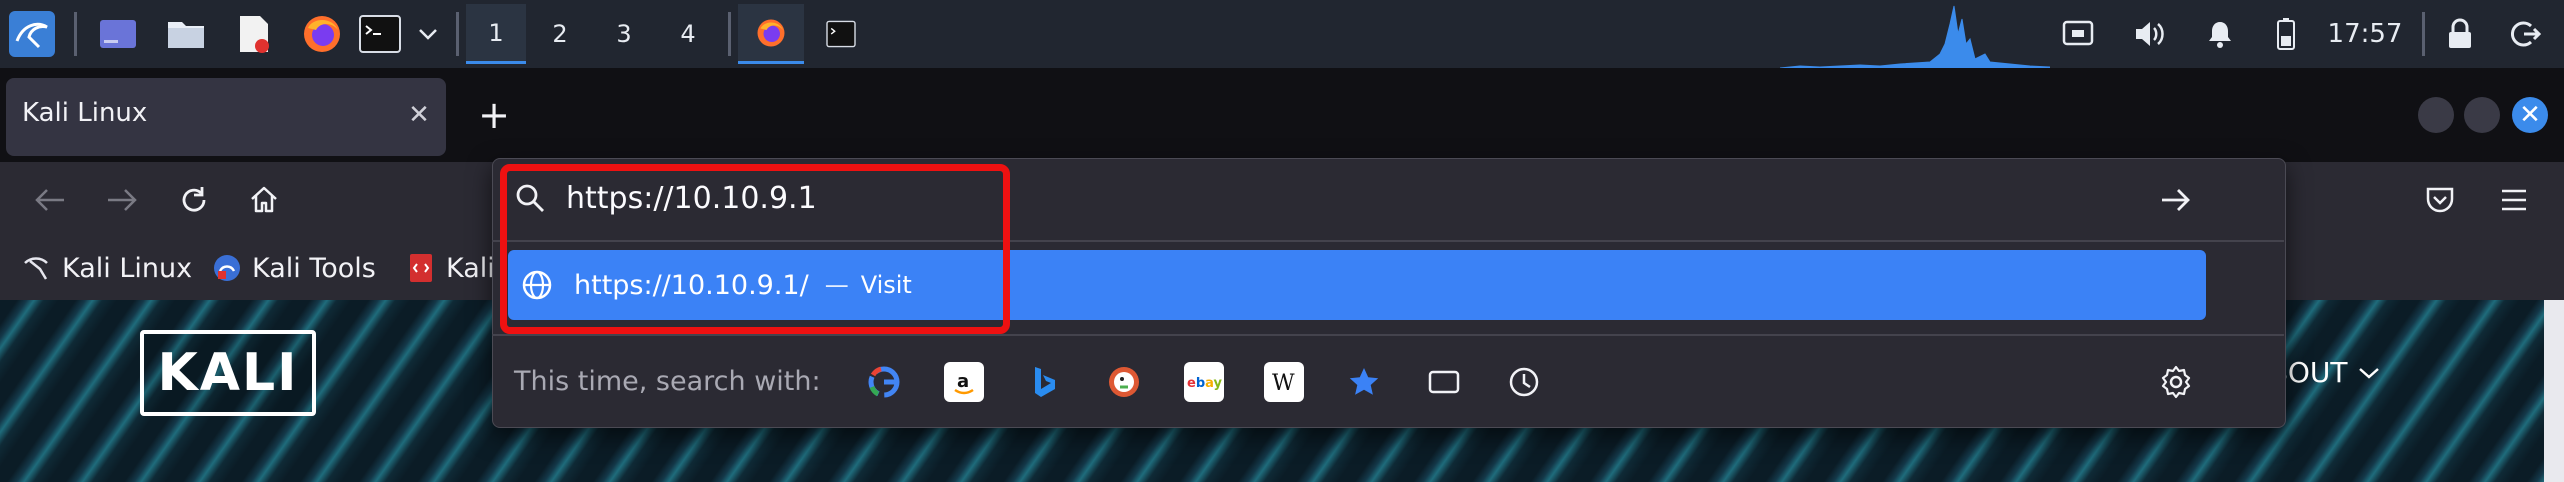  I want to click on kali-site-logo: KALI, so click(228, 373).